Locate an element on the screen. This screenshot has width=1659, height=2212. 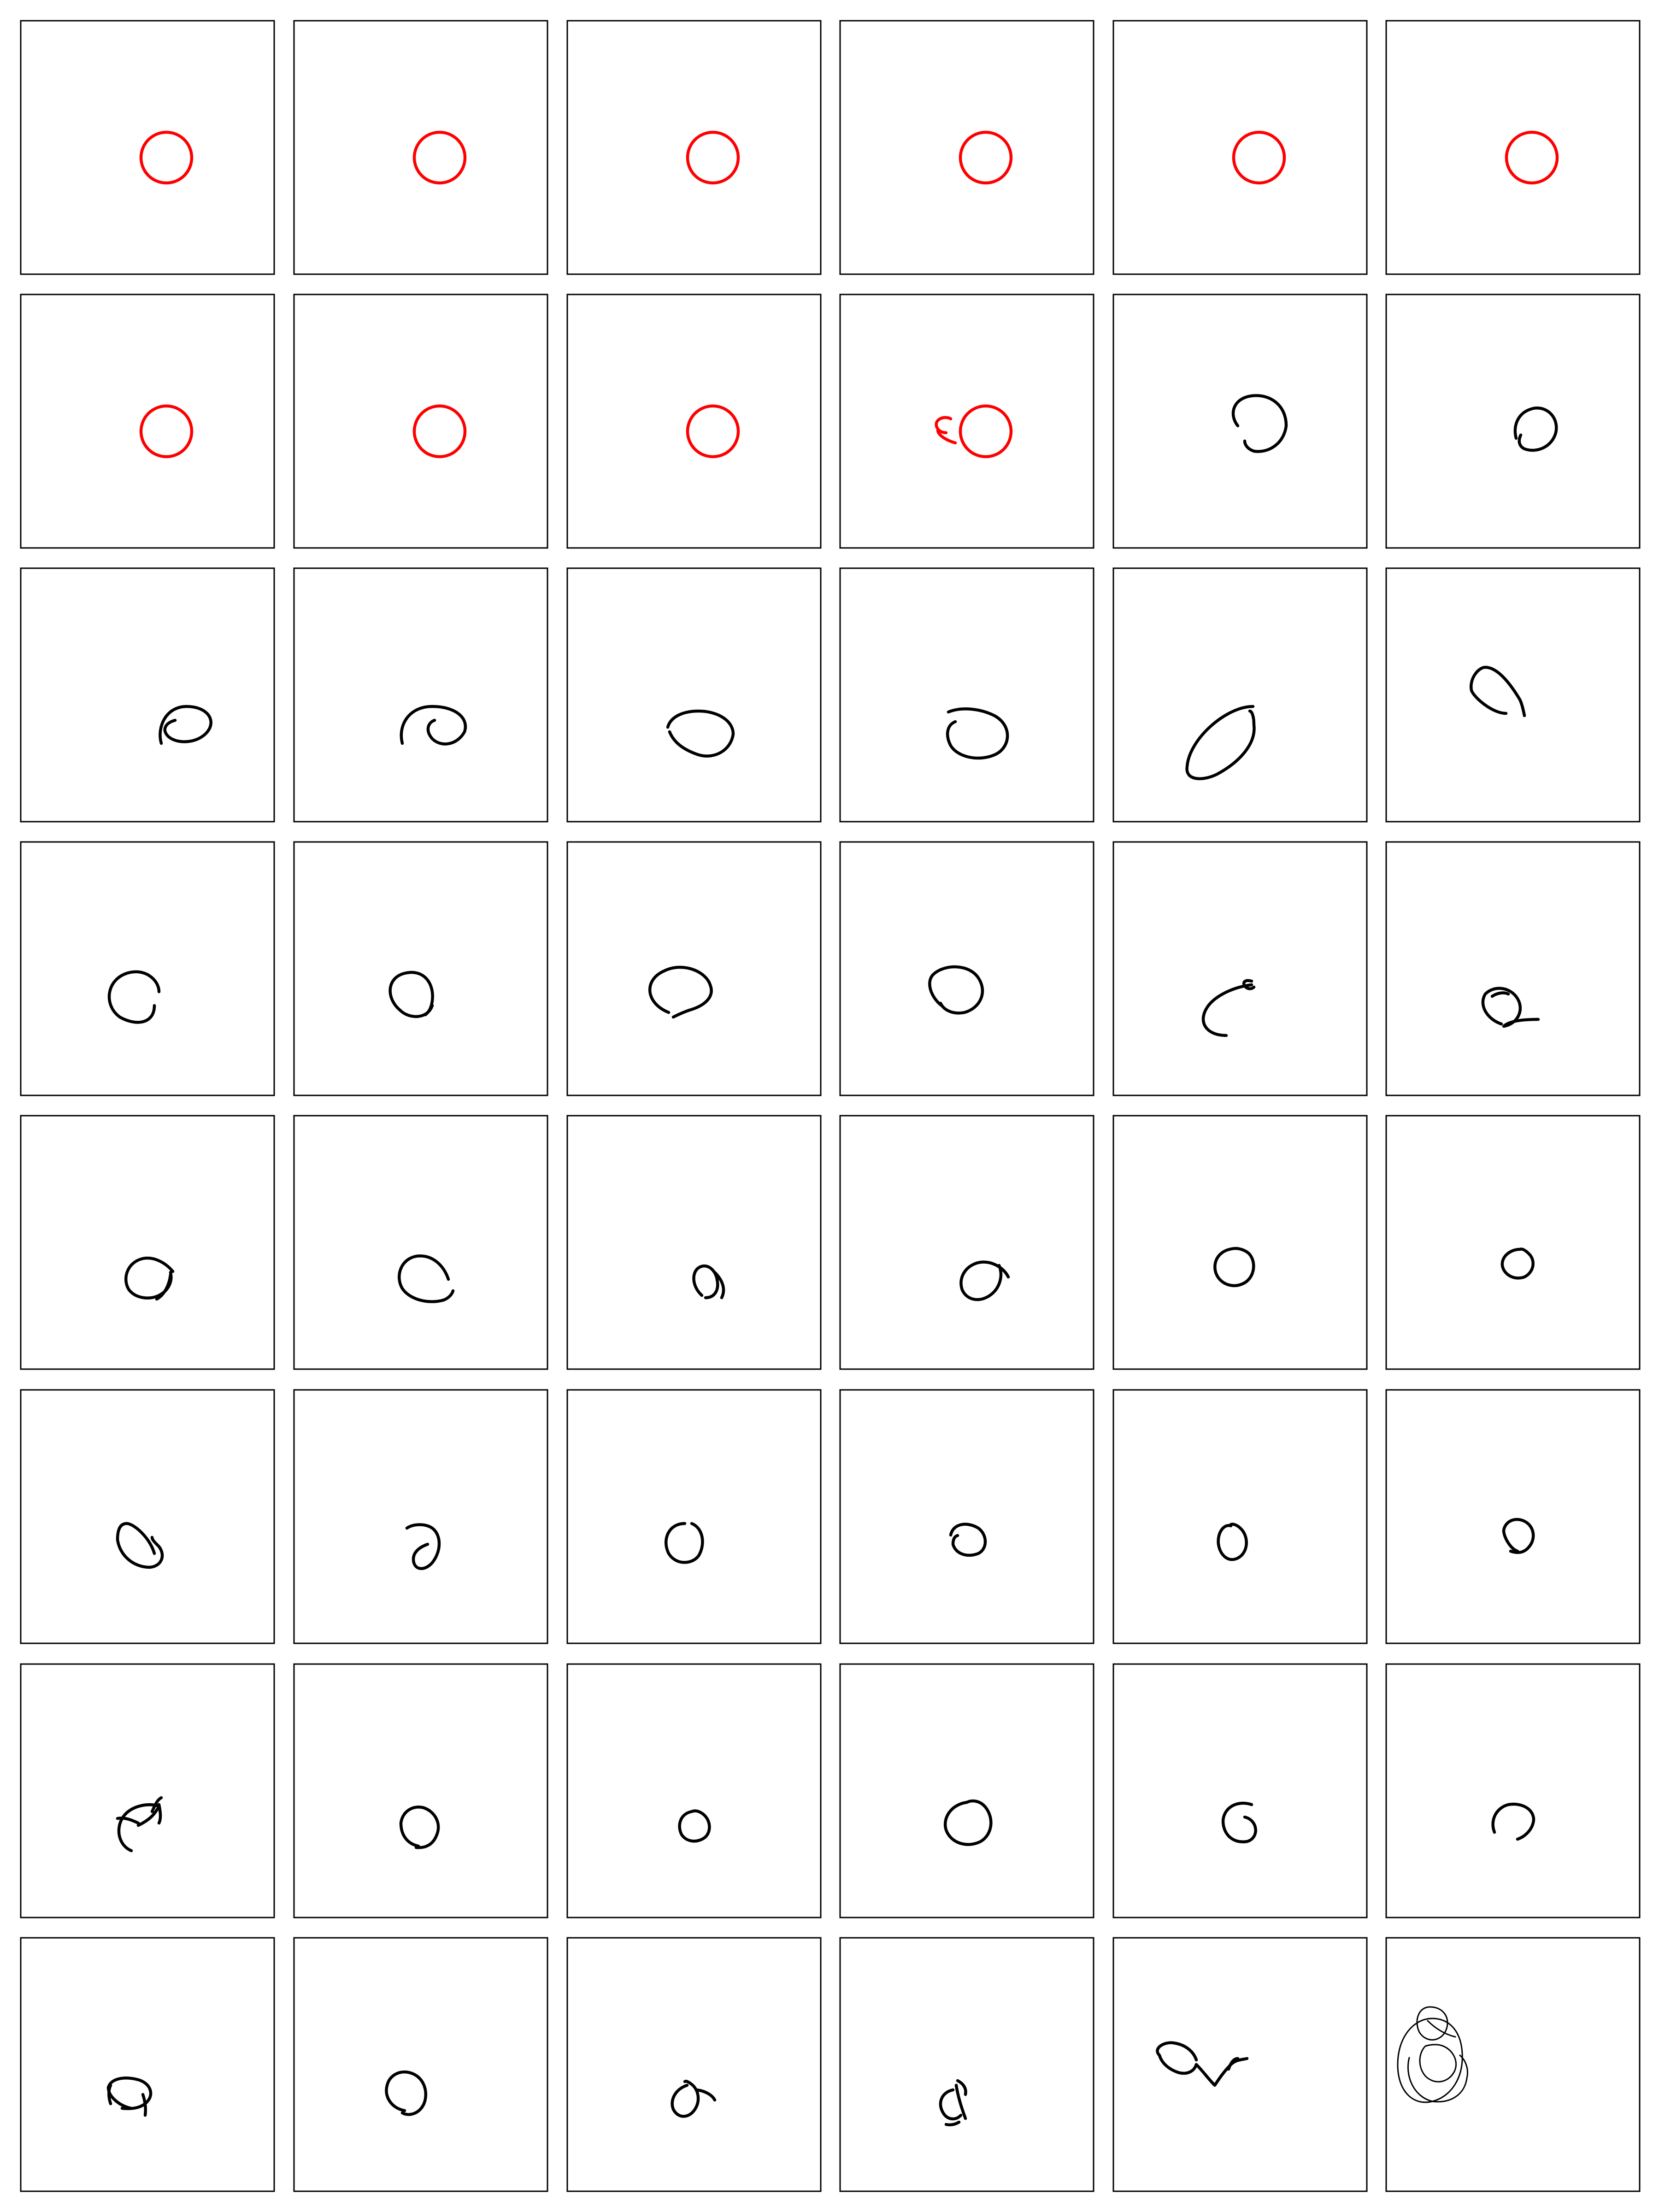
drawing-cell-r7-c3 is located at coordinates (694, 1790).